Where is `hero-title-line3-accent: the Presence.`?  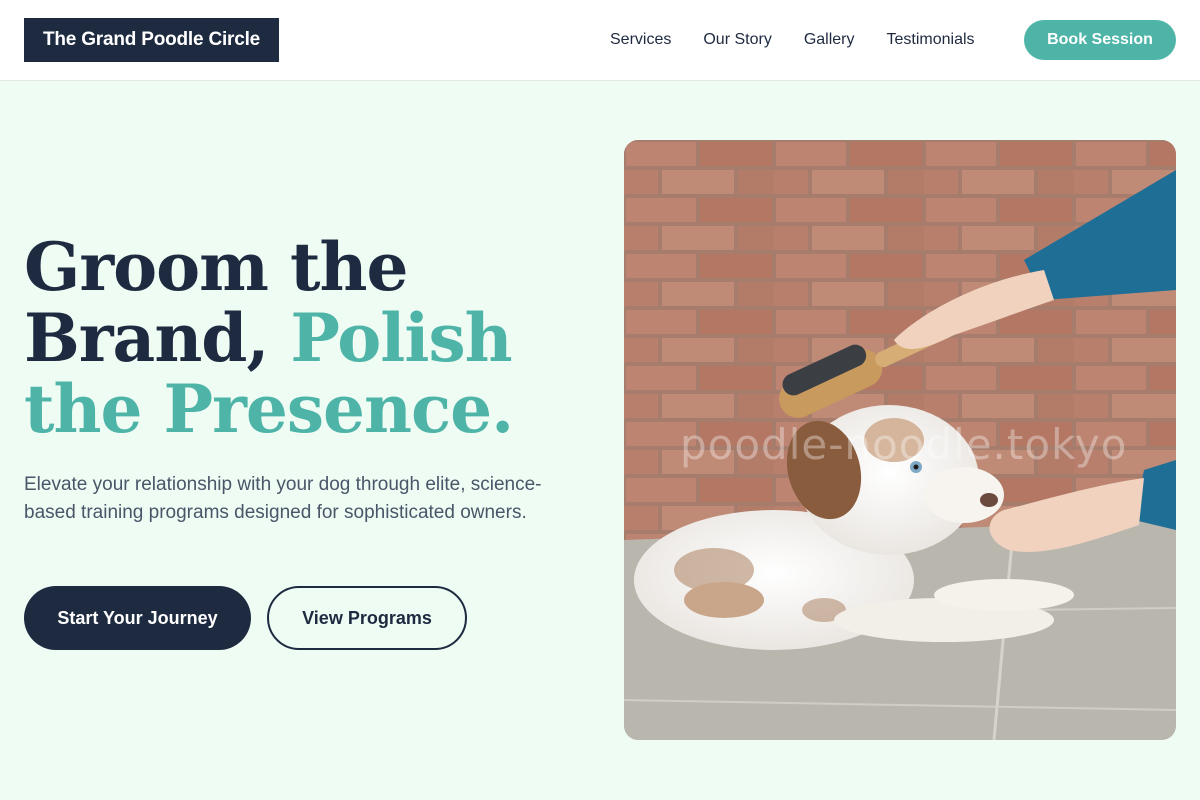 hero-title-line3-accent: the Presence. is located at coordinates (269, 409).